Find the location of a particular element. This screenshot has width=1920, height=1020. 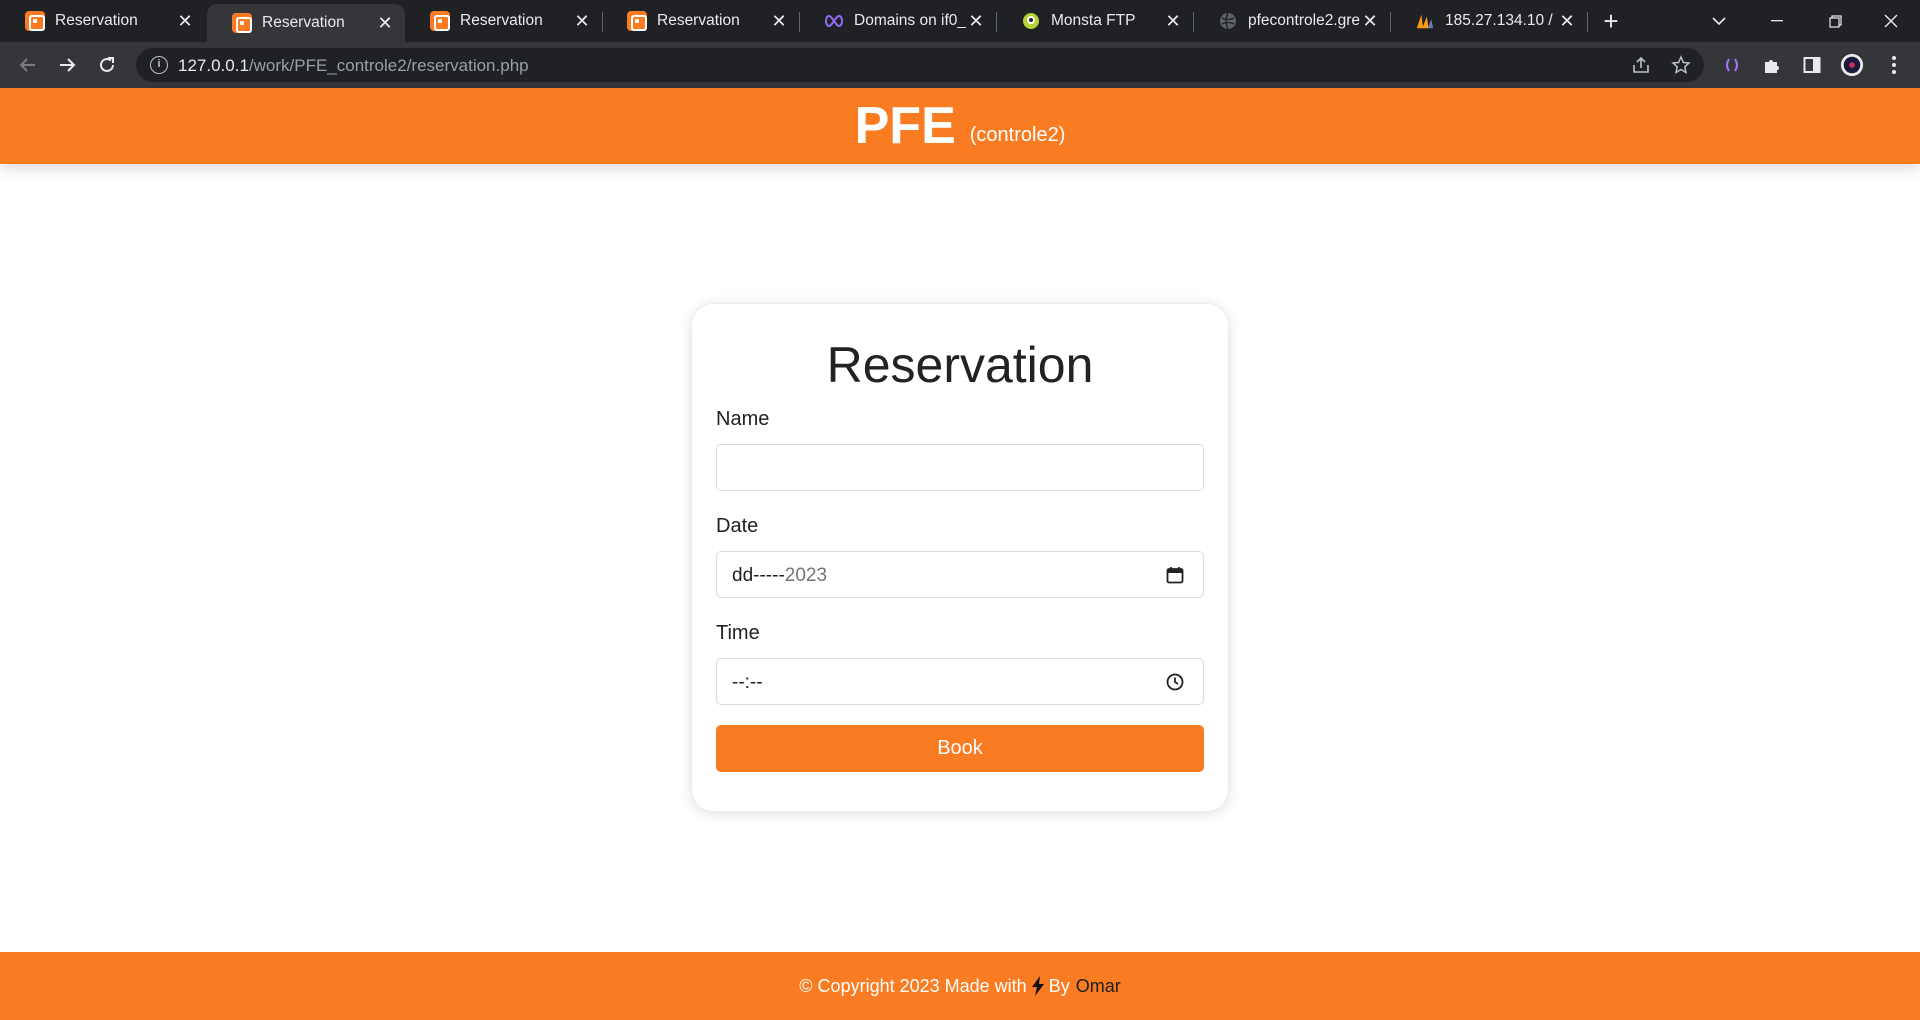

tab-title: Monsta FTP is located at coordinates (1093, 20).